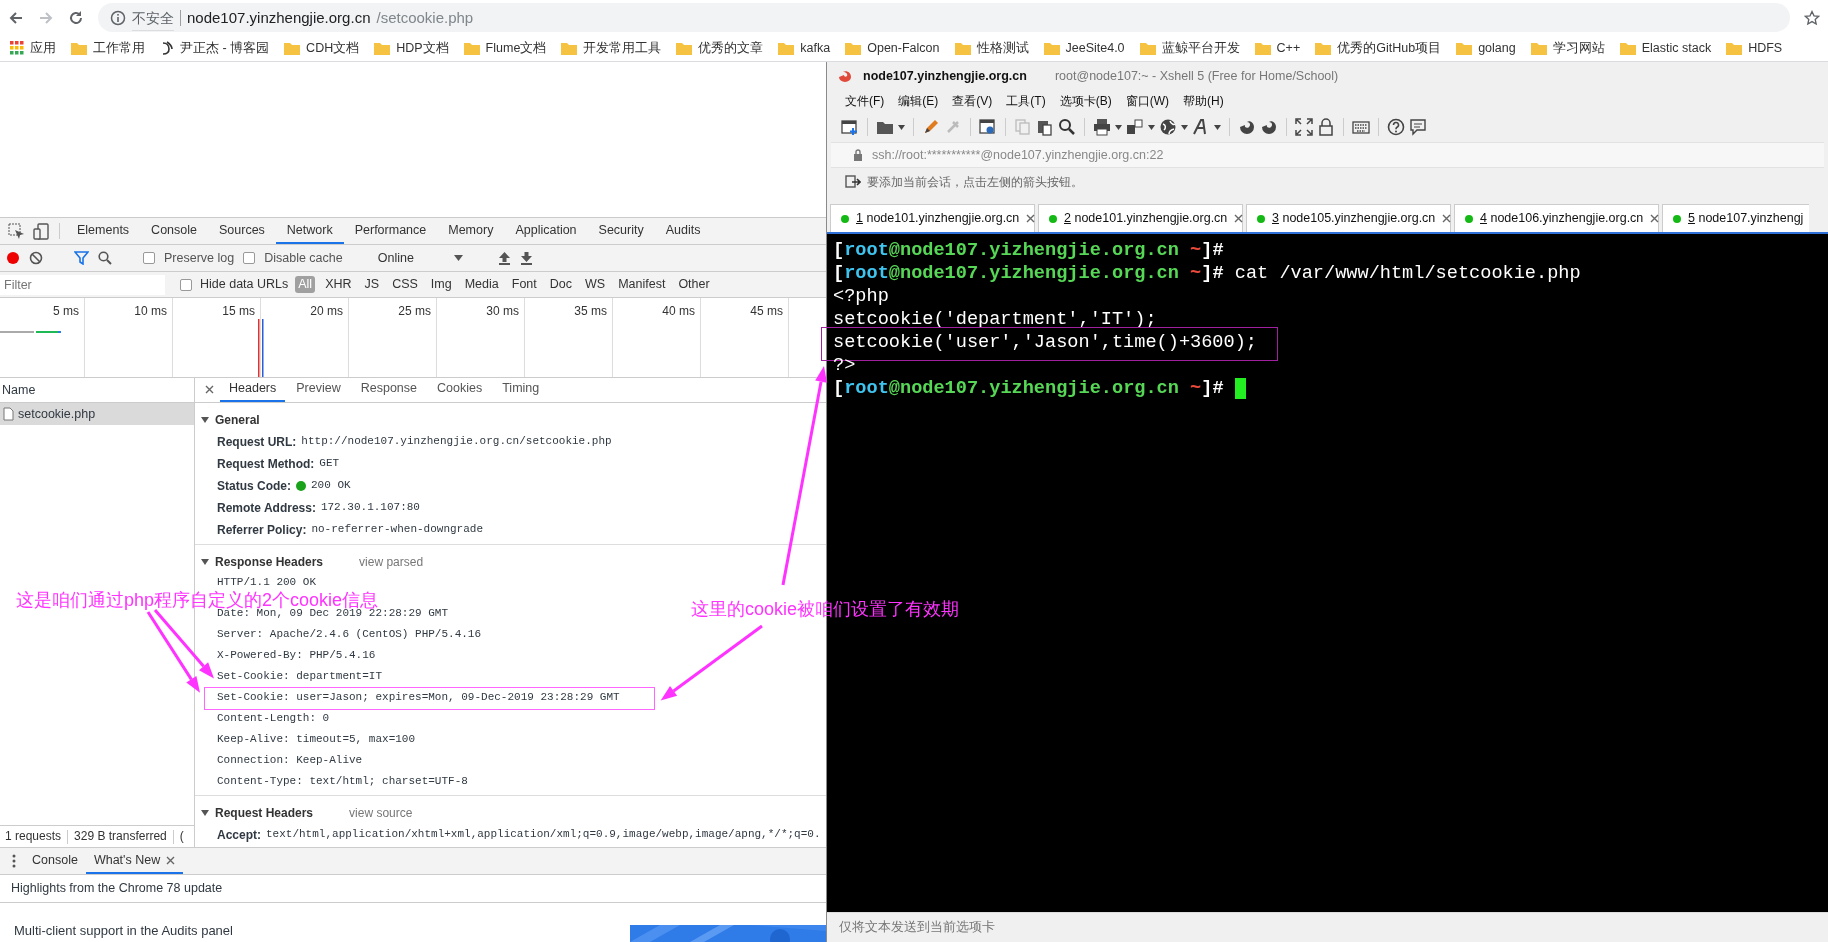 Image resolution: width=1828 pixels, height=942 pixels. Describe the element at coordinates (1418, 127) in the screenshot. I see `speech-bubble-icon` at that location.